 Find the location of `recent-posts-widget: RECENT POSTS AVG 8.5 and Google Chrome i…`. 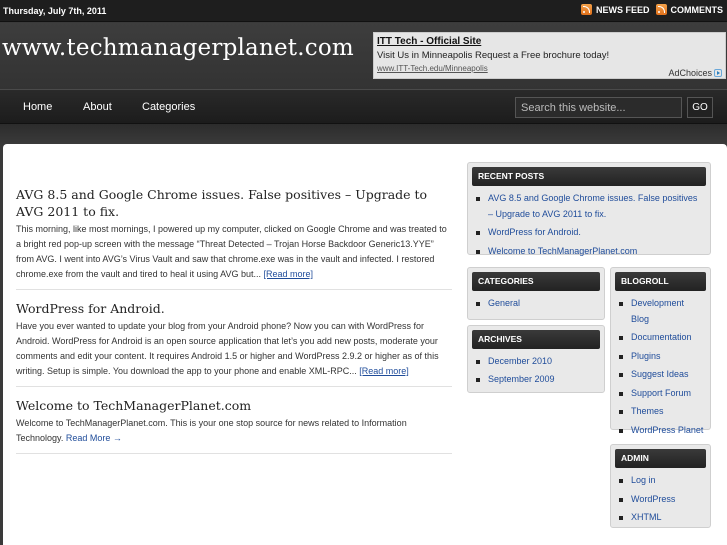

recent-posts-widget: RECENT POSTS AVG 8.5 and Google Chrome i… is located at coordinates (589, 209).